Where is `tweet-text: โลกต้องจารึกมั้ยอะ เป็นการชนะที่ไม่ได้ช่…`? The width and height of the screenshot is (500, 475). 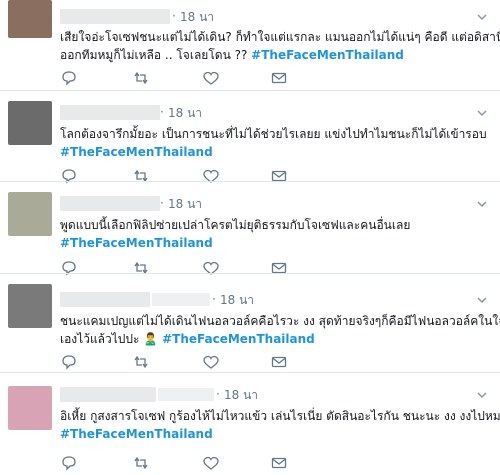 tweet-text: โลกต้องจารึกมั้ยอะ เป็นการชนะที่ไม่ได้ช่… is located at coordinates (273, 143).